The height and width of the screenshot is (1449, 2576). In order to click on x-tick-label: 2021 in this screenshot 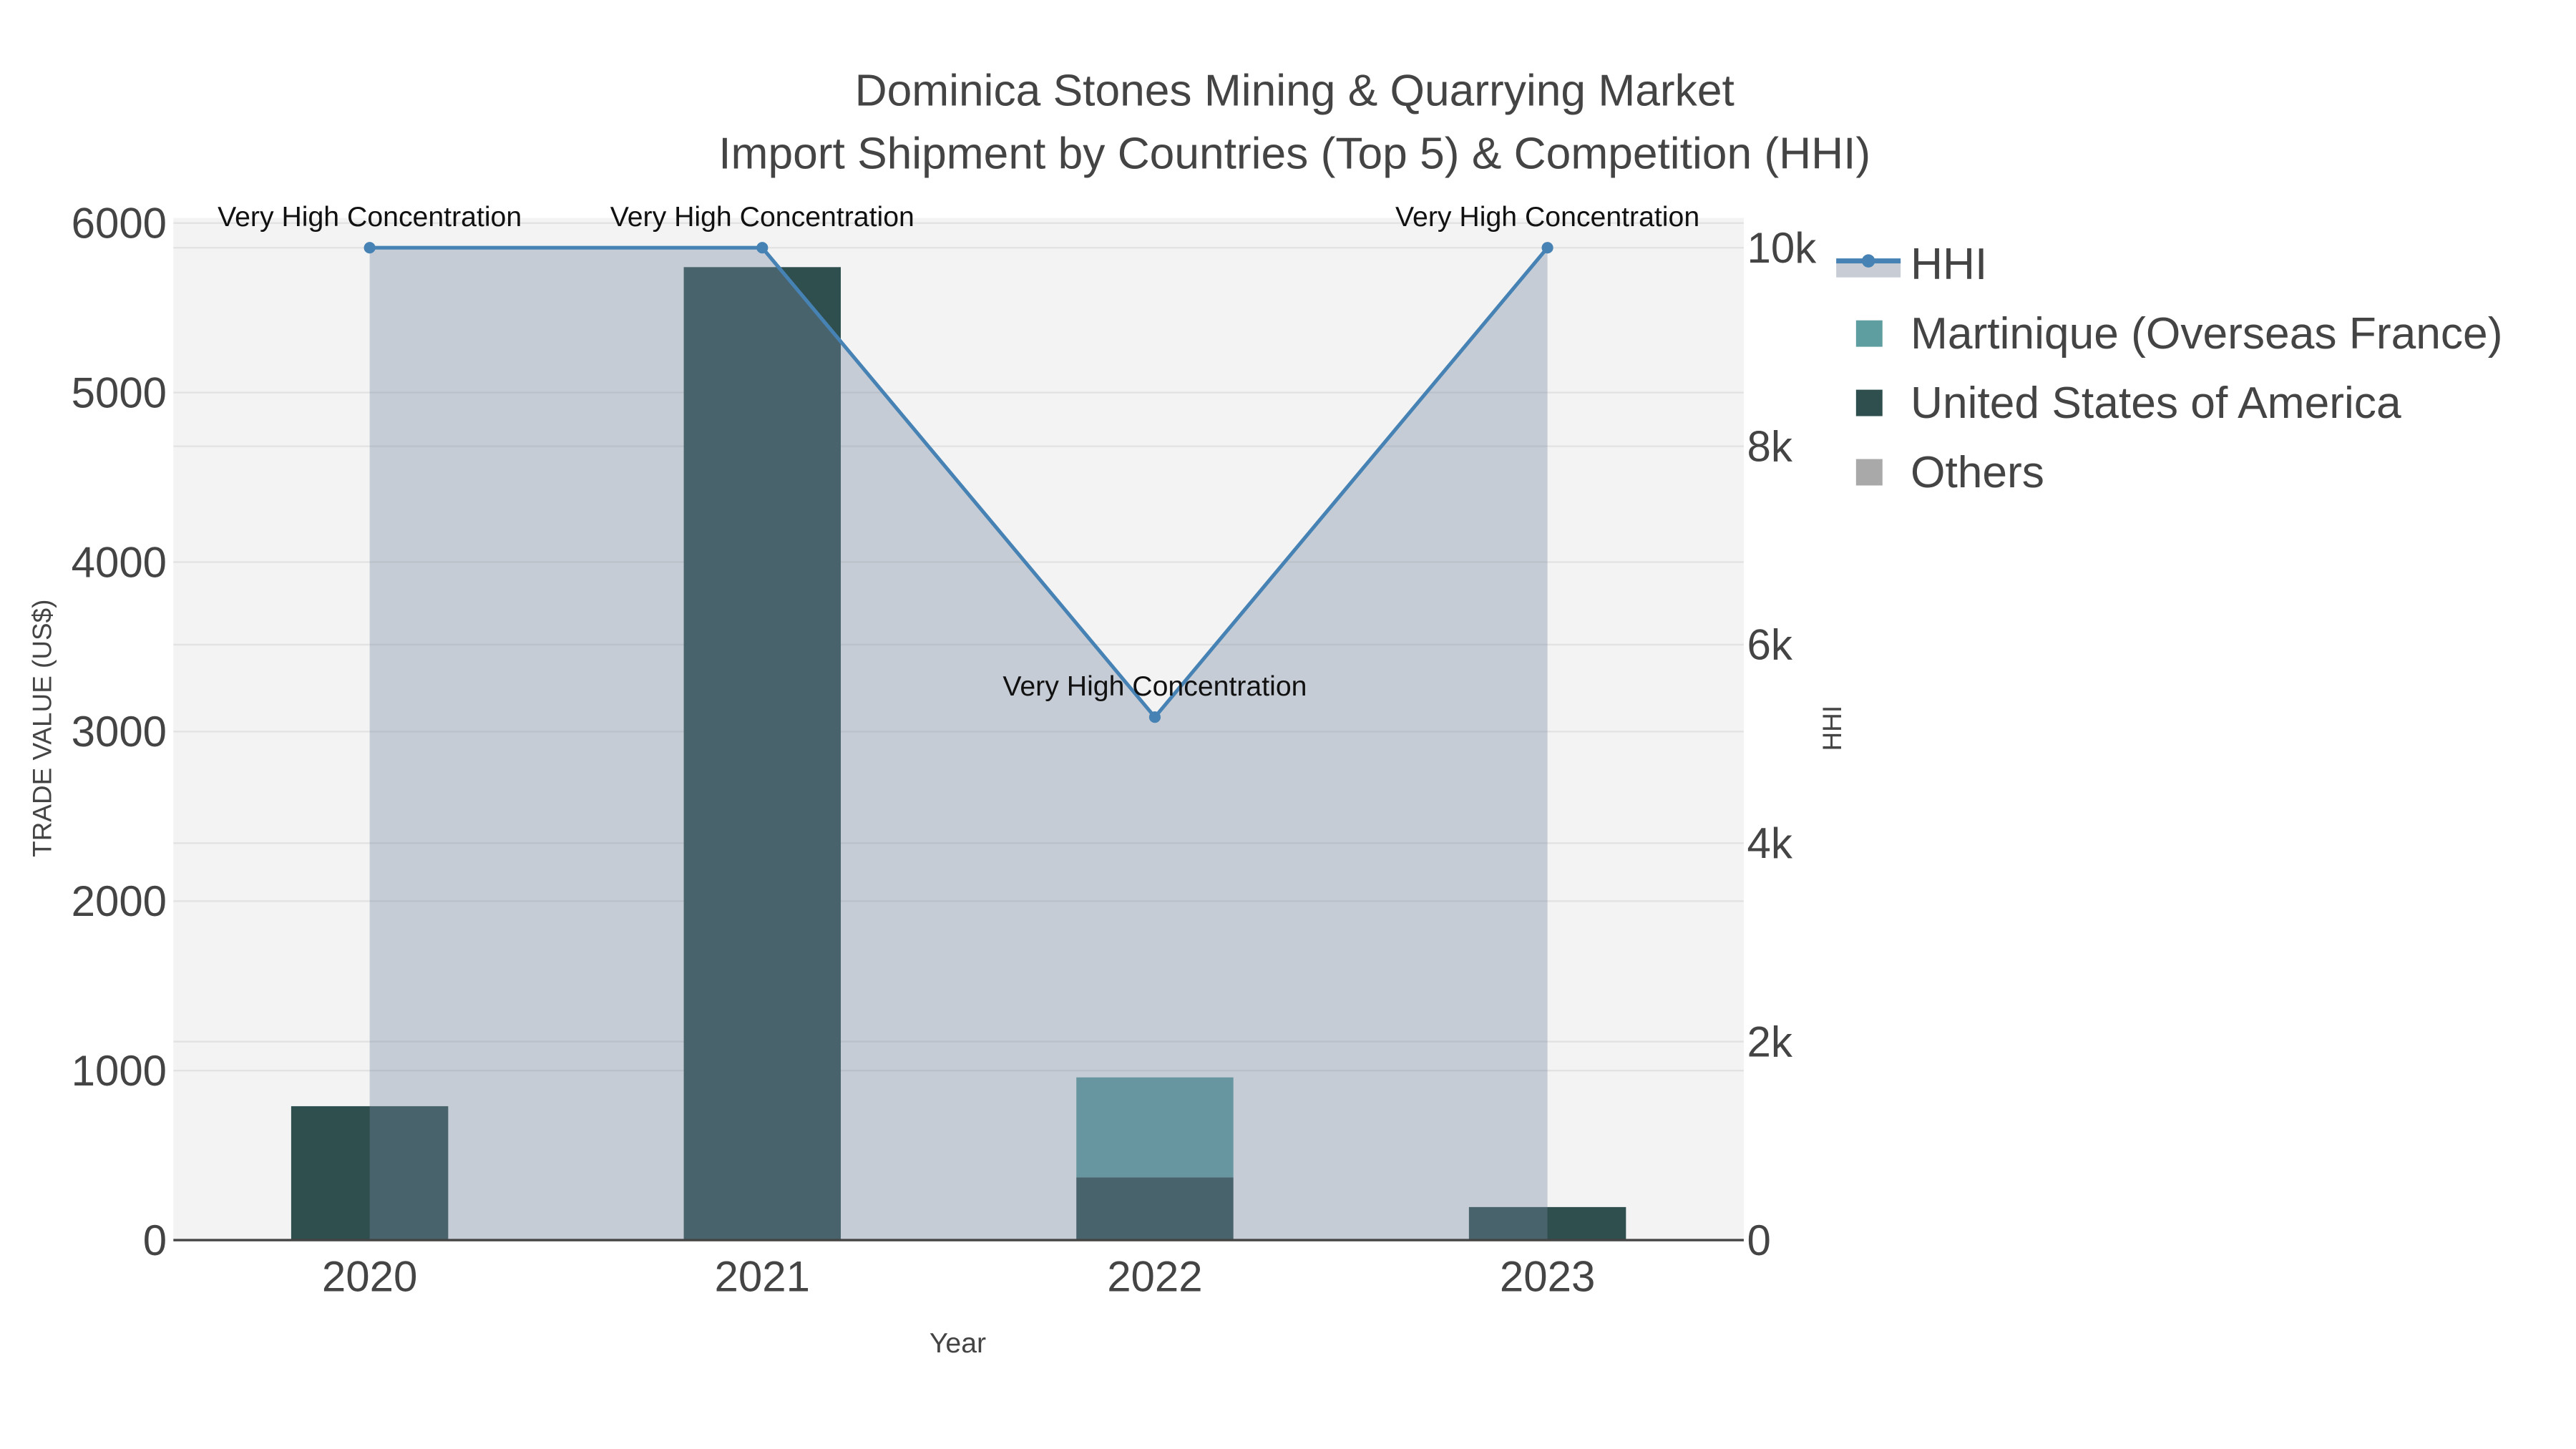, I will do `click(762, 1277)`.